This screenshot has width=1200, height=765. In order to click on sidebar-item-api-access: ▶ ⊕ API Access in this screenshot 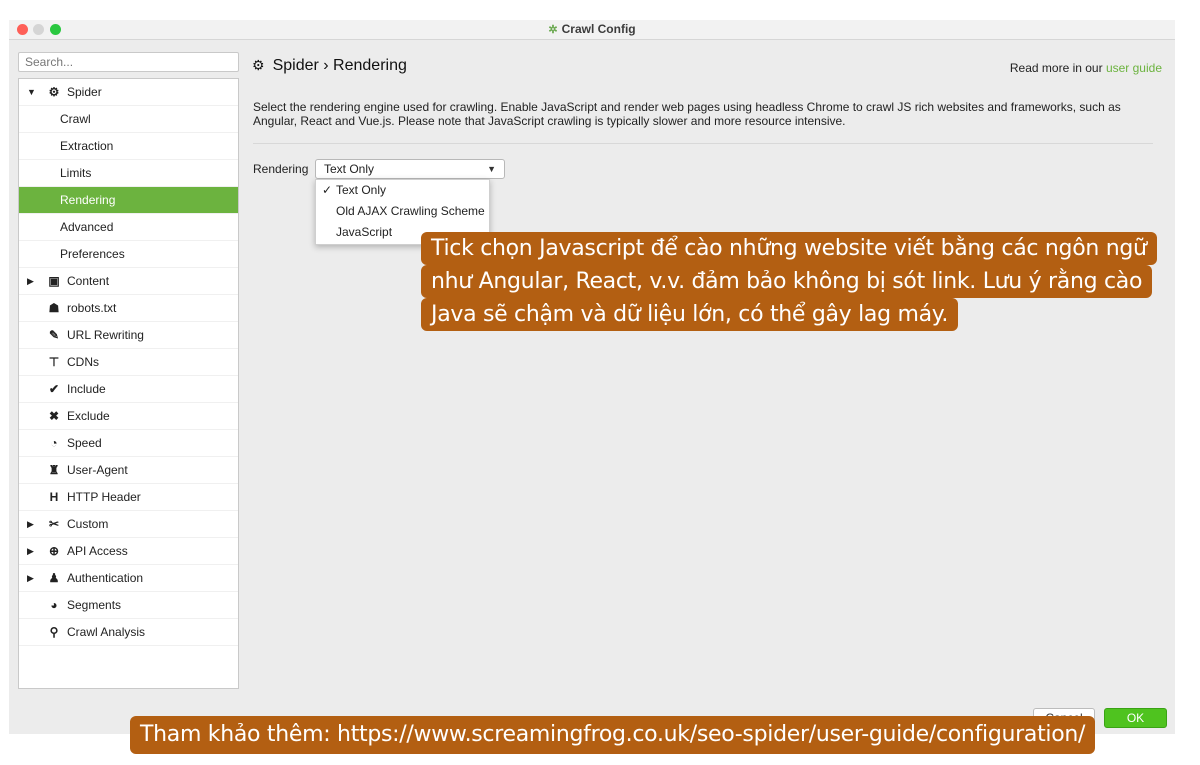, I will do `click(128, 551)`.